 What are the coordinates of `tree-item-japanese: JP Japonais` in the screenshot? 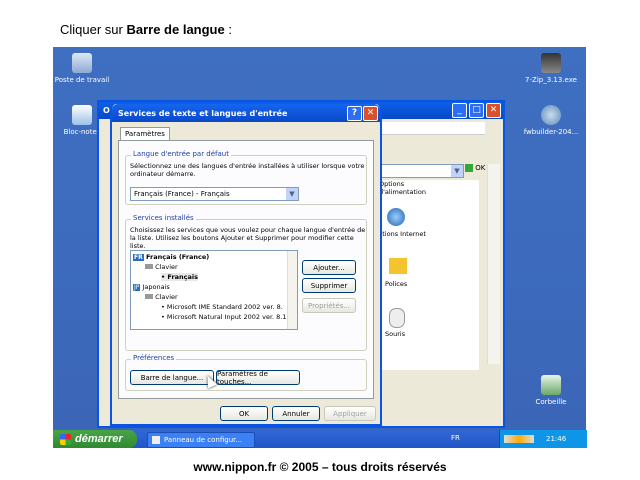 It's located at (151, 287).